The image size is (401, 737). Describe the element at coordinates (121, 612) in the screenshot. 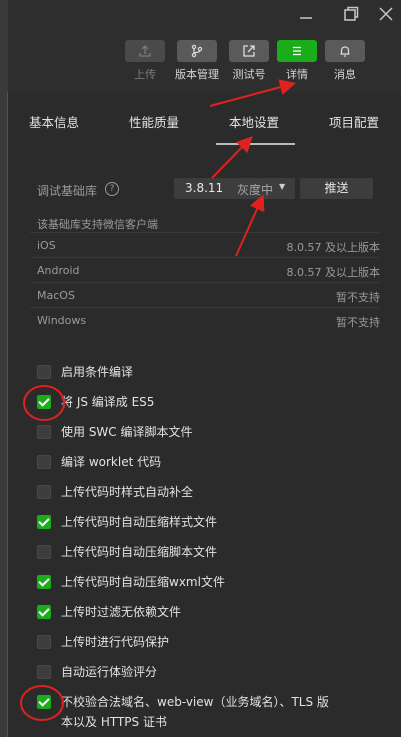

I see `option-label: 上传时过滤无依赖文件` at that location.